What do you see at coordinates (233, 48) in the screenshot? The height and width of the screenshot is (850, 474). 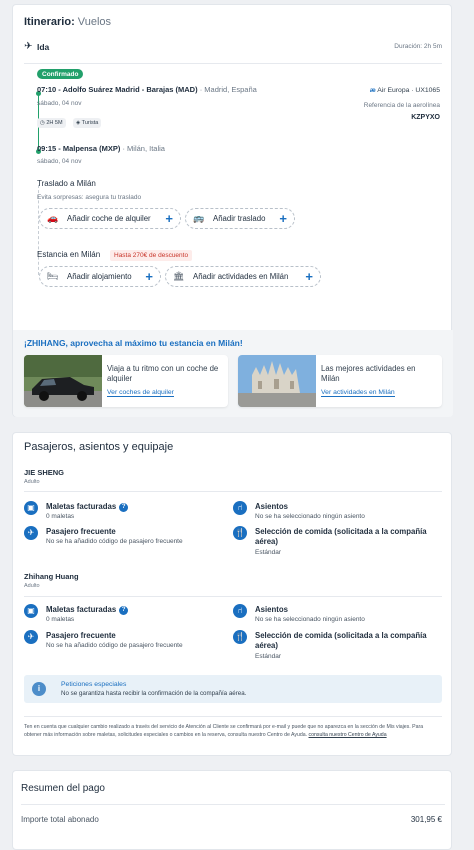 I see `leg-header: ✈ Ida Duración: 2h 5m` at bounding box center [233, 48].